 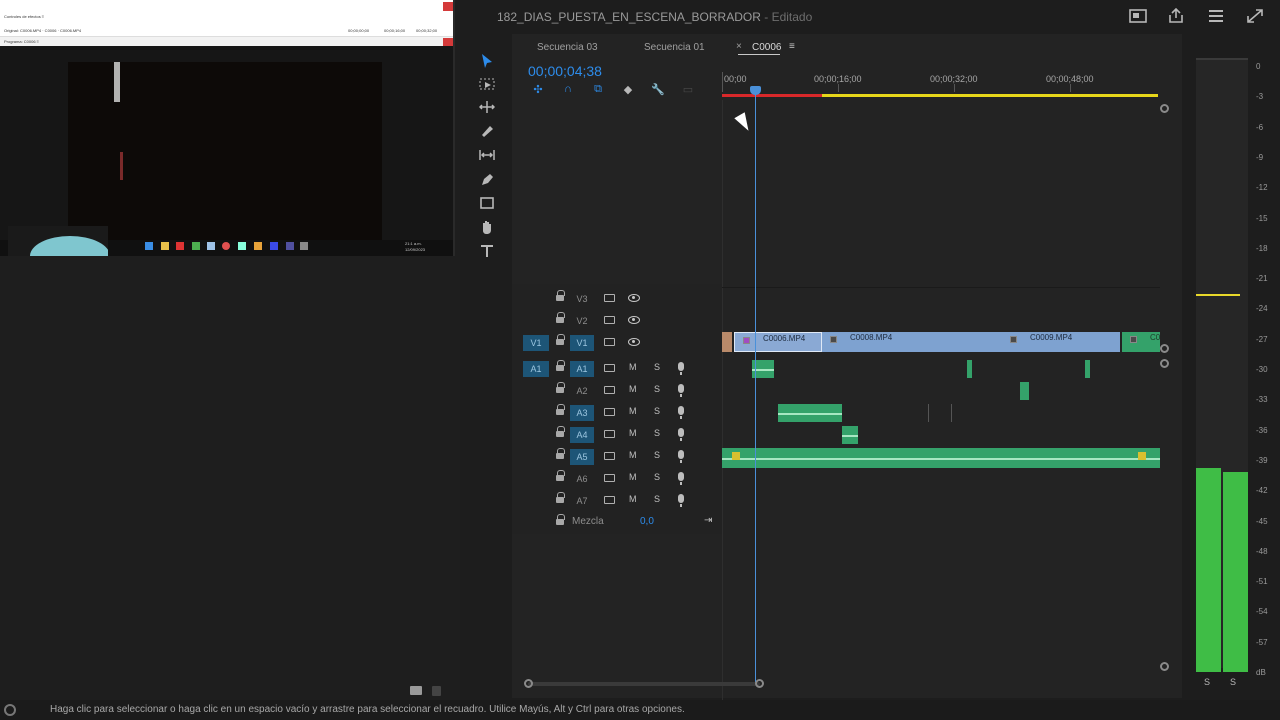 What do you see at coordinates (1255, 16) in the screenshot?
I see `fullscreen-icon` at bounding box center [1255, 16].